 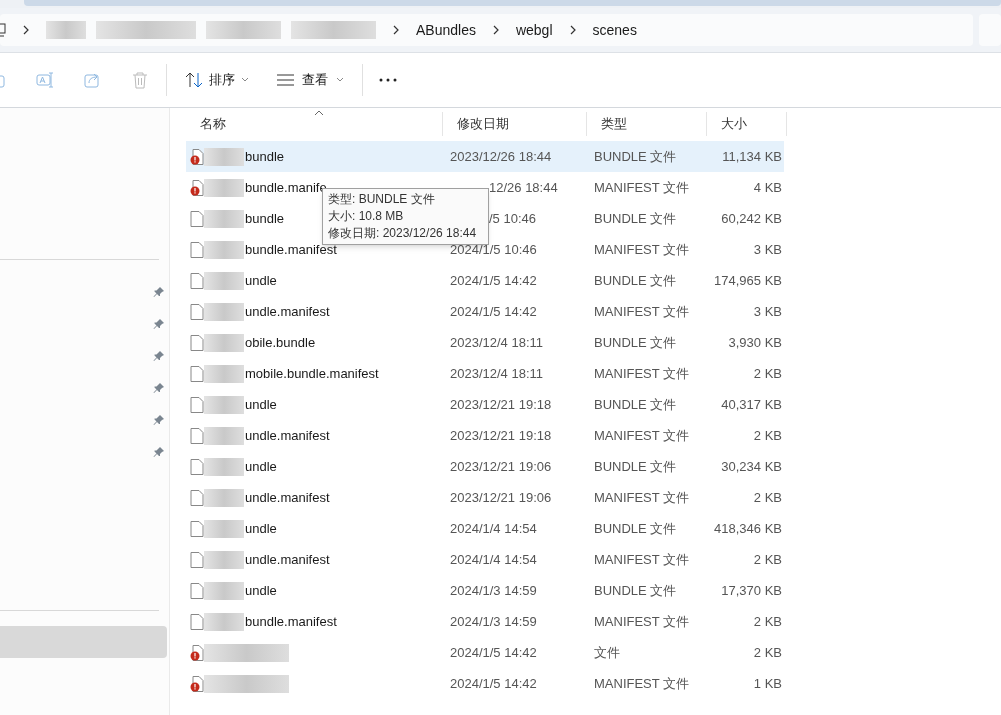 I want to click on date-cell-text: 2023/12/4 18:11, so click(x=496, y=342).